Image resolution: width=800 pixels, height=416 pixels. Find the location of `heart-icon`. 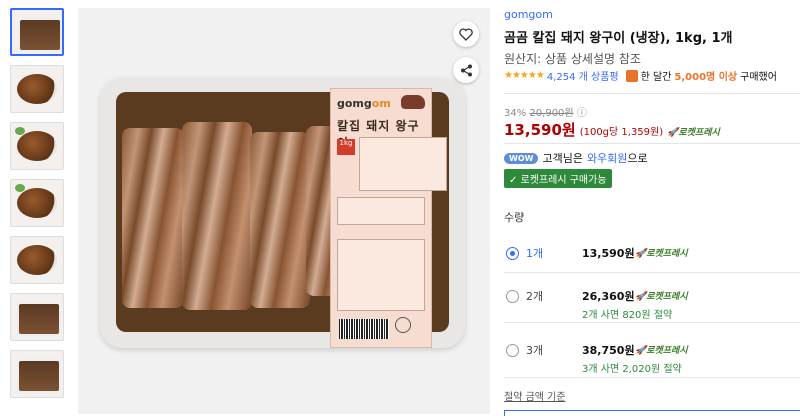

heart-icon is located at coordinates (466, 34).